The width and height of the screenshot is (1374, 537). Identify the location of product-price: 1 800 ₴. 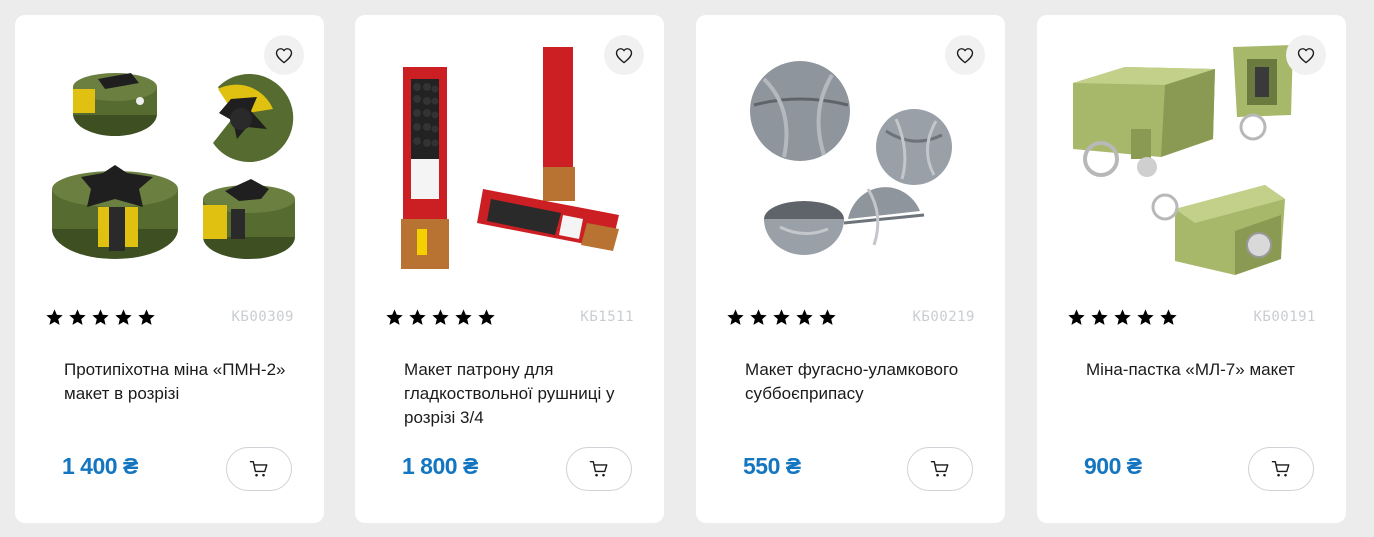
(440, 466).